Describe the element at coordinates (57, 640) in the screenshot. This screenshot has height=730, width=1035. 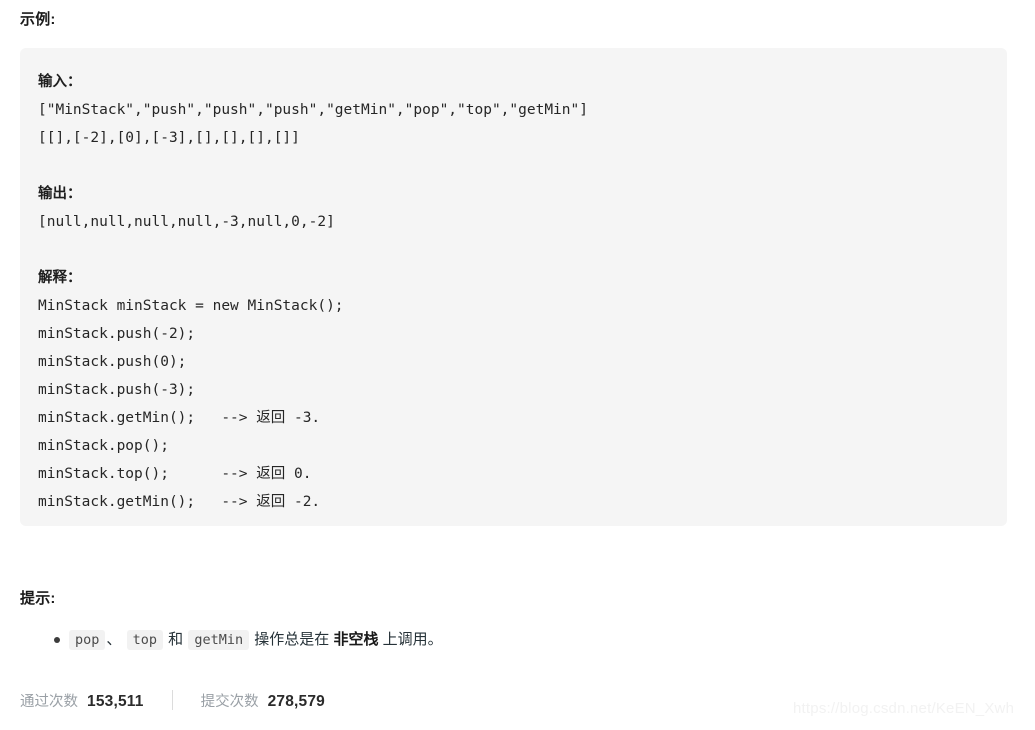
I see `bullet-icon` at that location.